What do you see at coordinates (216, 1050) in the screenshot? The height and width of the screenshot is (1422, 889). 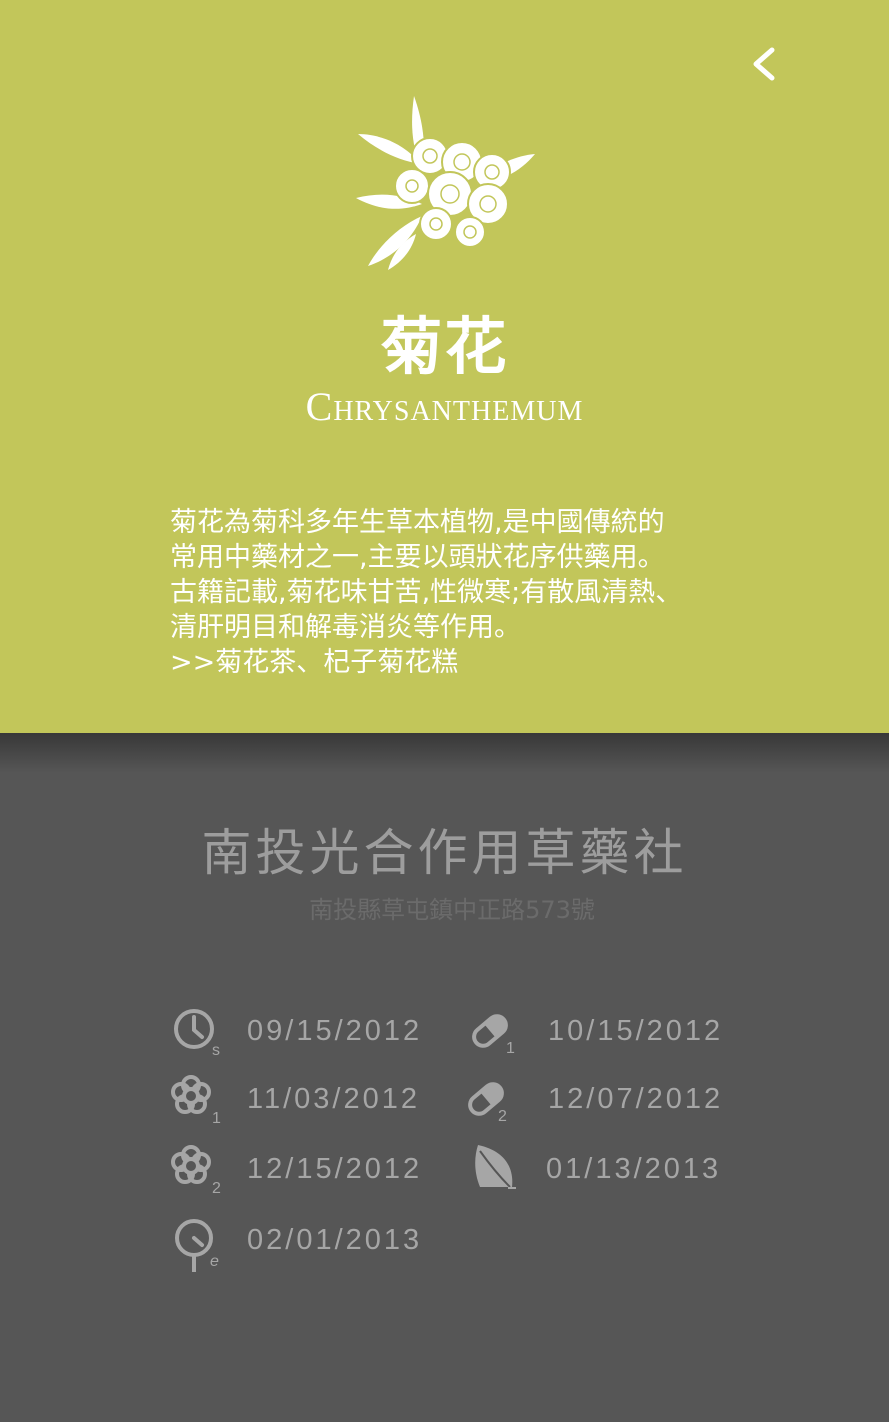 I see `icon-subscript: s` at bounding box center [216, 1050].